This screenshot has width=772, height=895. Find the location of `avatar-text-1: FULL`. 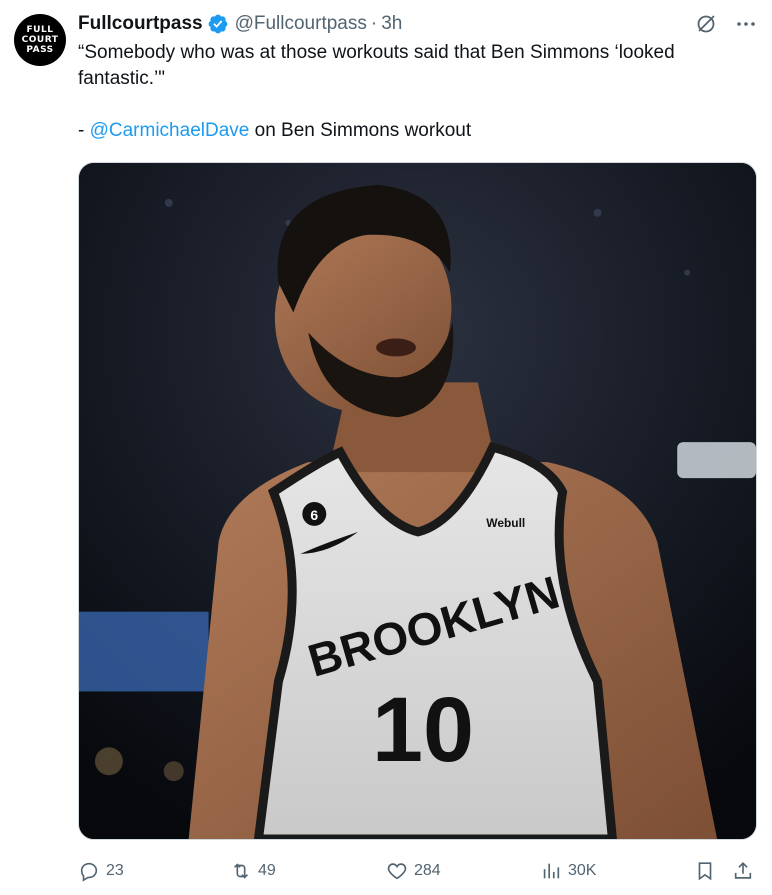

avatar-text-1: FULL is located at coordinates (40, 29).